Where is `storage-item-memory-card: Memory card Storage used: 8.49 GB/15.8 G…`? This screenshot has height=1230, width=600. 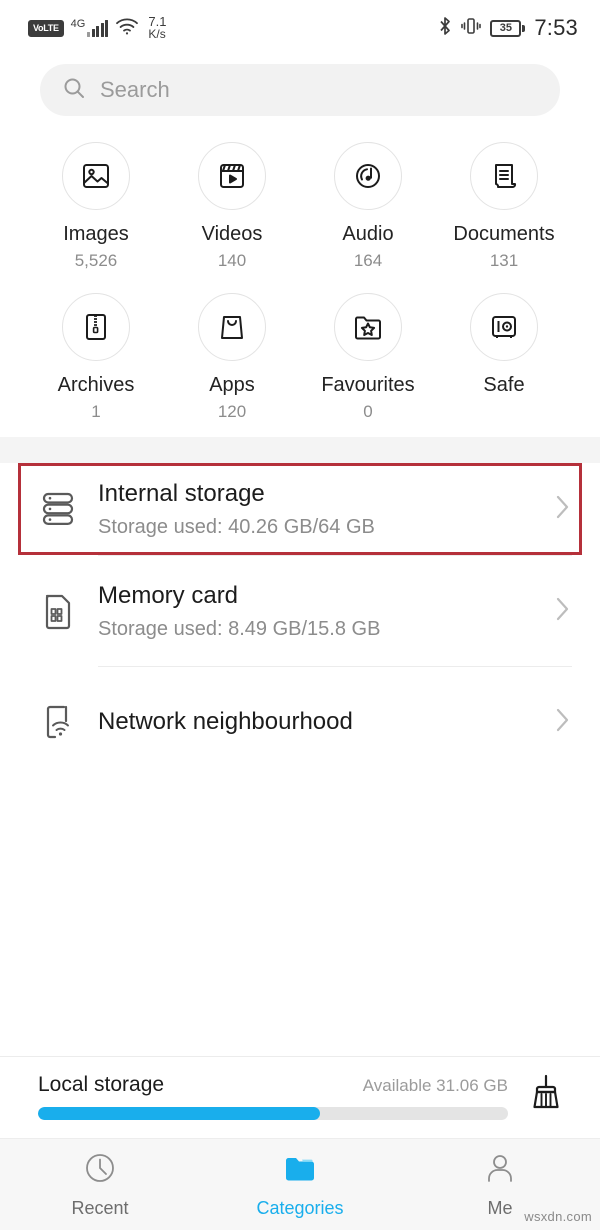
storage-item-memory-card: Memory card Storage used: 8.49 GB/15.8 G… is located at coordinates (300, 611).